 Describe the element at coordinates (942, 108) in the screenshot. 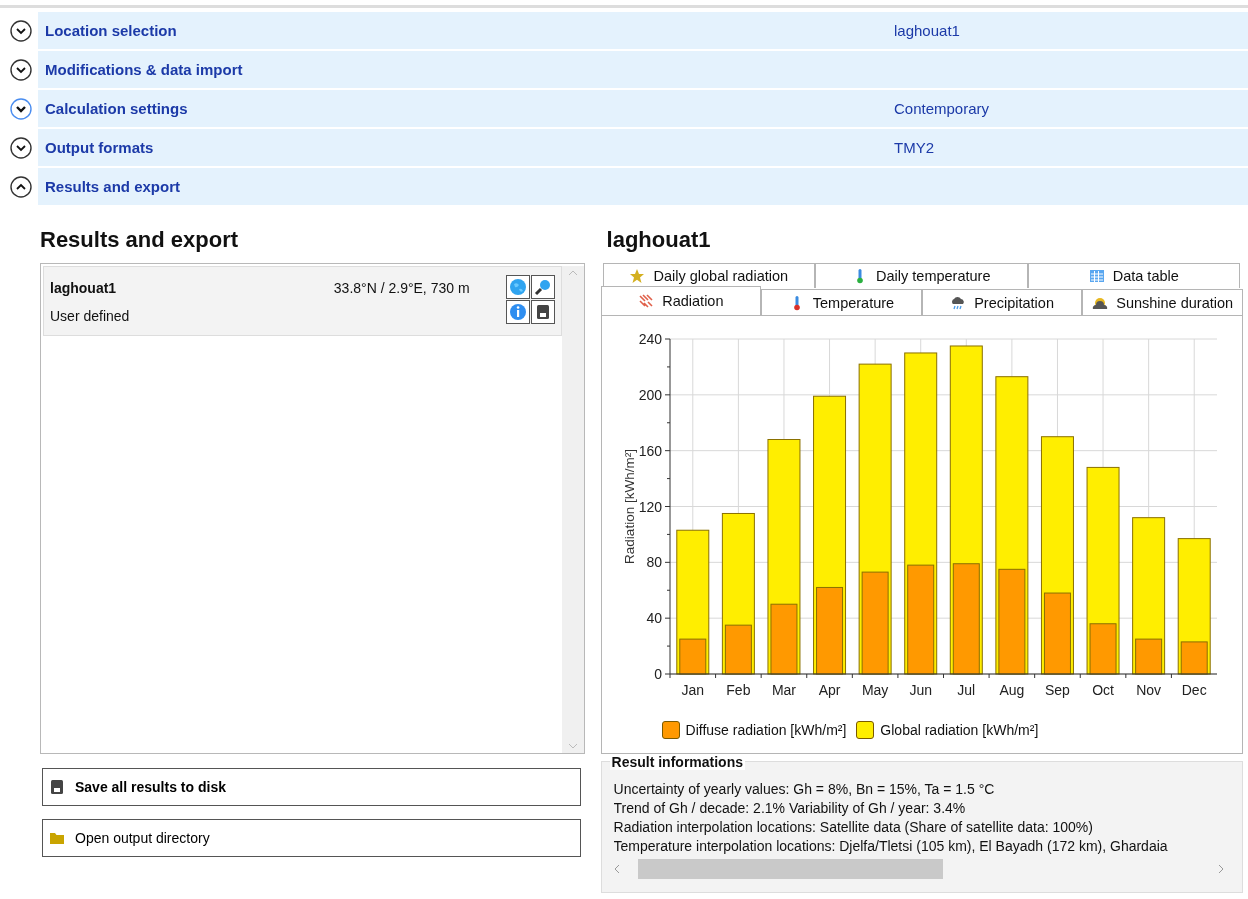

I see `section-value: Contemporary` at that location.